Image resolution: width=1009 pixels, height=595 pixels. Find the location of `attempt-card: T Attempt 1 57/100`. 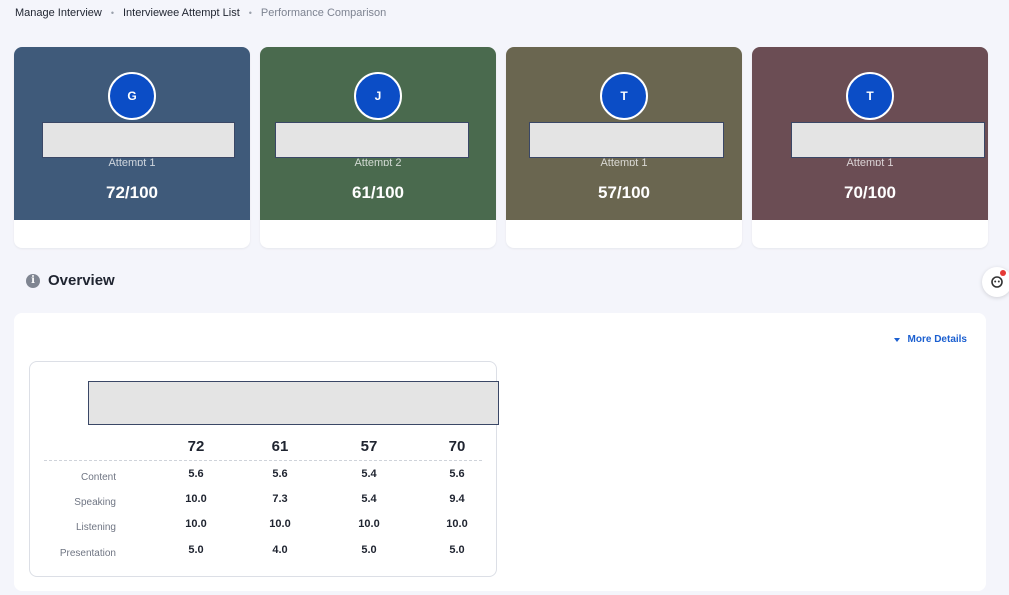

attempt-card: T Attempt 1 57/100 is located at coordinates (624, 147).